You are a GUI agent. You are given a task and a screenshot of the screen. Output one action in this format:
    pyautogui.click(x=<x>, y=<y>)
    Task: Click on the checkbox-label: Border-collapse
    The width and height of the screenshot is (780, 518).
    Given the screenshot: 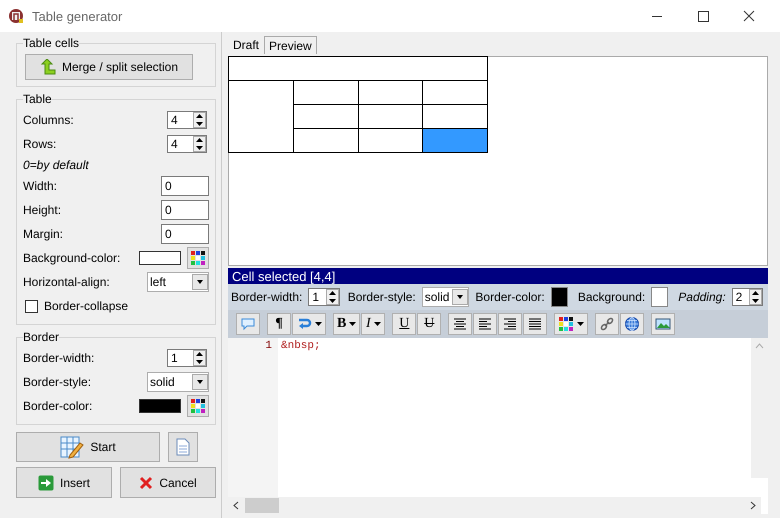 What is the action you would take?
    pyautogui.click(x=86, y=306)
    